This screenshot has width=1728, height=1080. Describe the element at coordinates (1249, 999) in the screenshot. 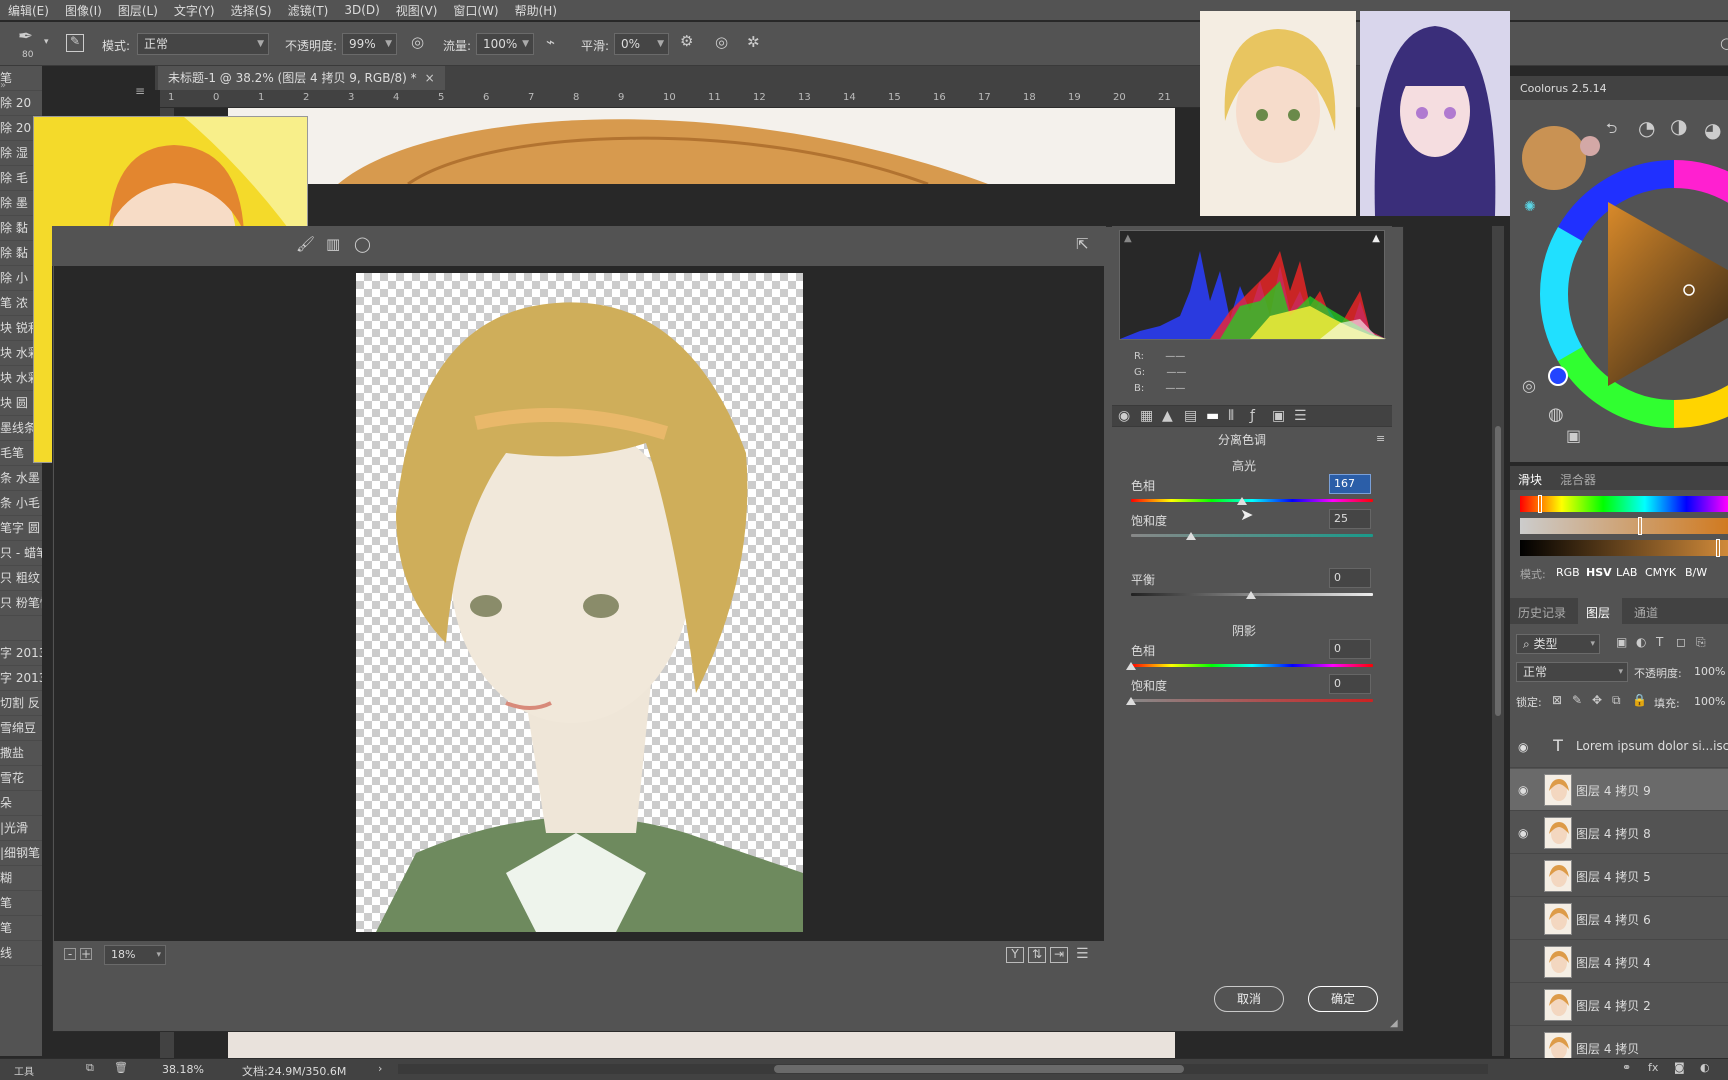

I see `cancel-button: 取消` at that location.